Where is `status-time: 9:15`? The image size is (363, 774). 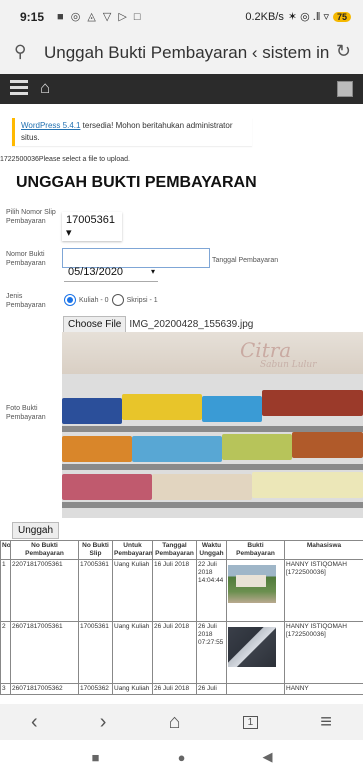
status-time: 9:15 is located at coordinates (32, 17).